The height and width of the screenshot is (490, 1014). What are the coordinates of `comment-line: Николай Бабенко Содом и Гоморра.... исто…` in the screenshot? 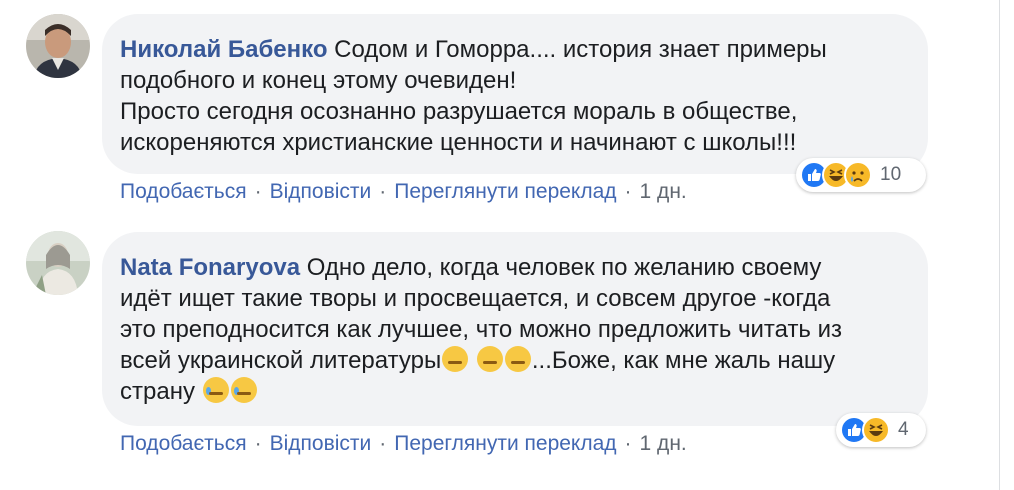 It's located at (473, 49).